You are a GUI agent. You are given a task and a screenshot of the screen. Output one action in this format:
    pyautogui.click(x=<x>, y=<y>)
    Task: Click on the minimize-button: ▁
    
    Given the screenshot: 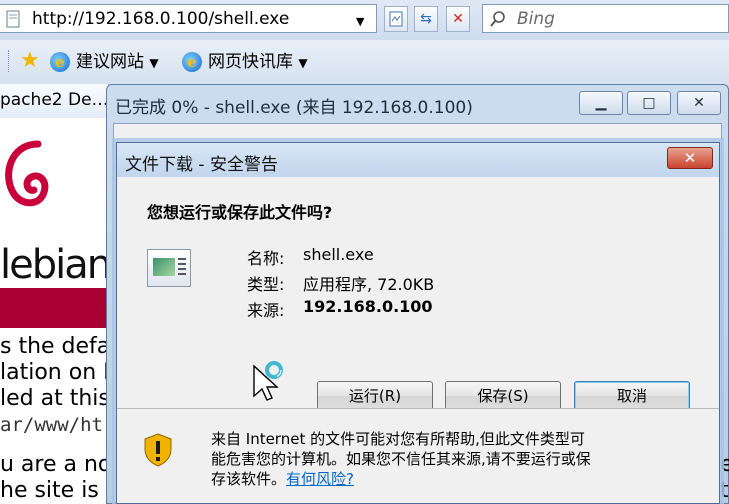 What is the action you would take?
    pyautogui.click(x=601, y=103)
    